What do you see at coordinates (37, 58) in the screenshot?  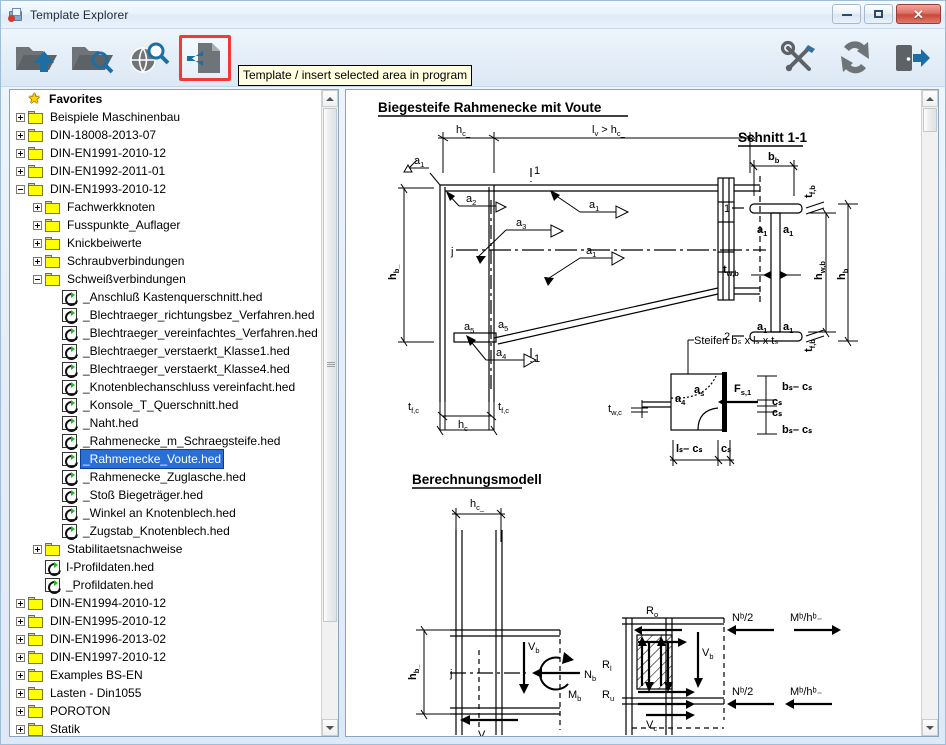 I see `open-folder-up-button` at bounding box center [37, 58].